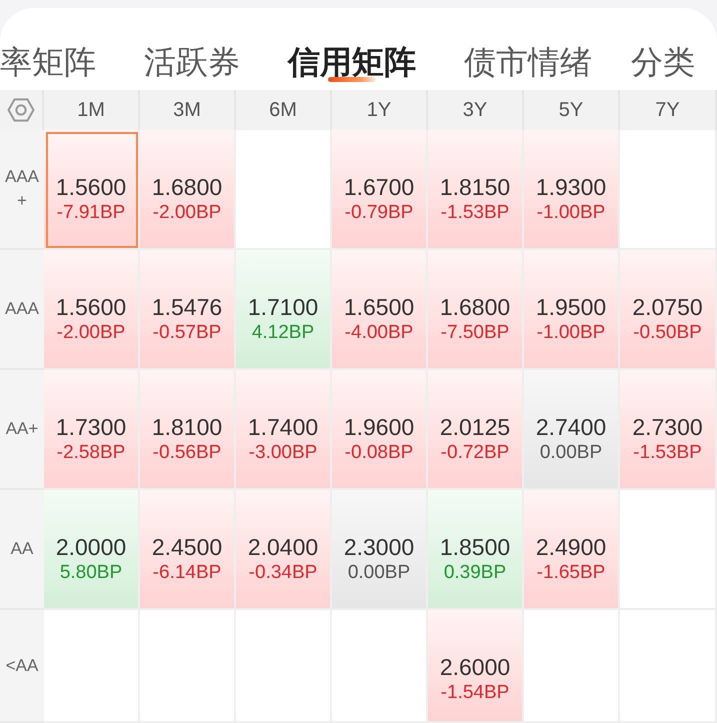 The height and width of the screenshot is (723, 717). What do you see at coordinates (571, 307) in the screenshot?
I see `yield-value: 1.9500` at bounding box center [571, 307].